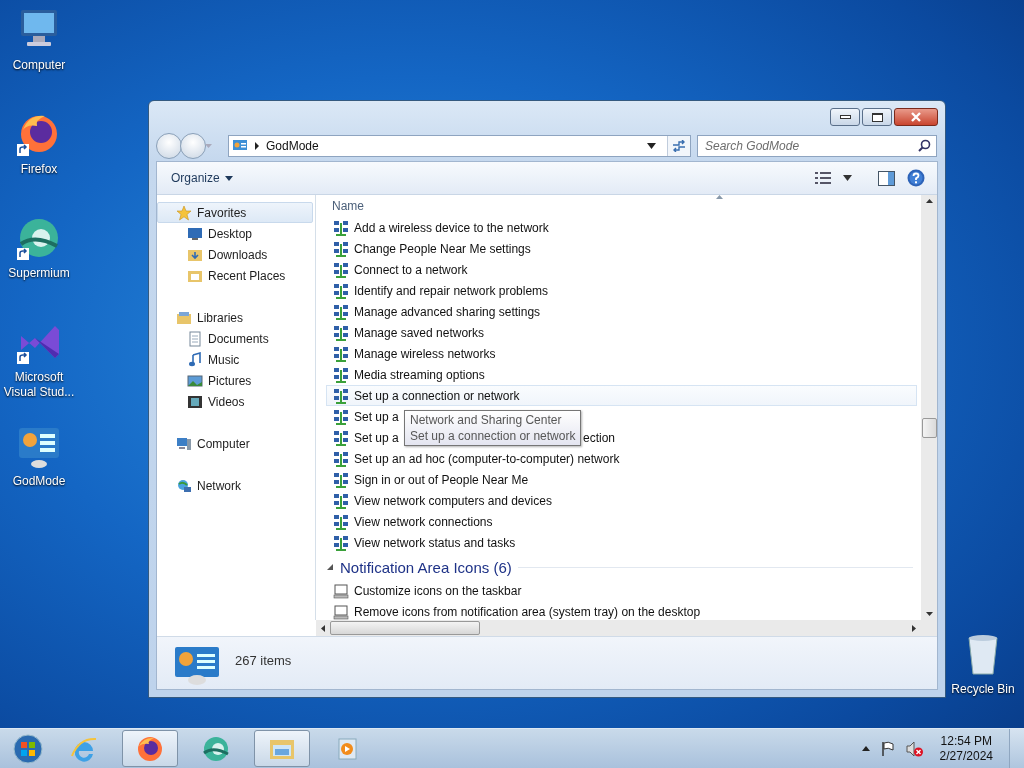  Describe the element at coordinates (865, 748) in the screenshot. I see `show-hidden-icons-arrow-icon` at that location.